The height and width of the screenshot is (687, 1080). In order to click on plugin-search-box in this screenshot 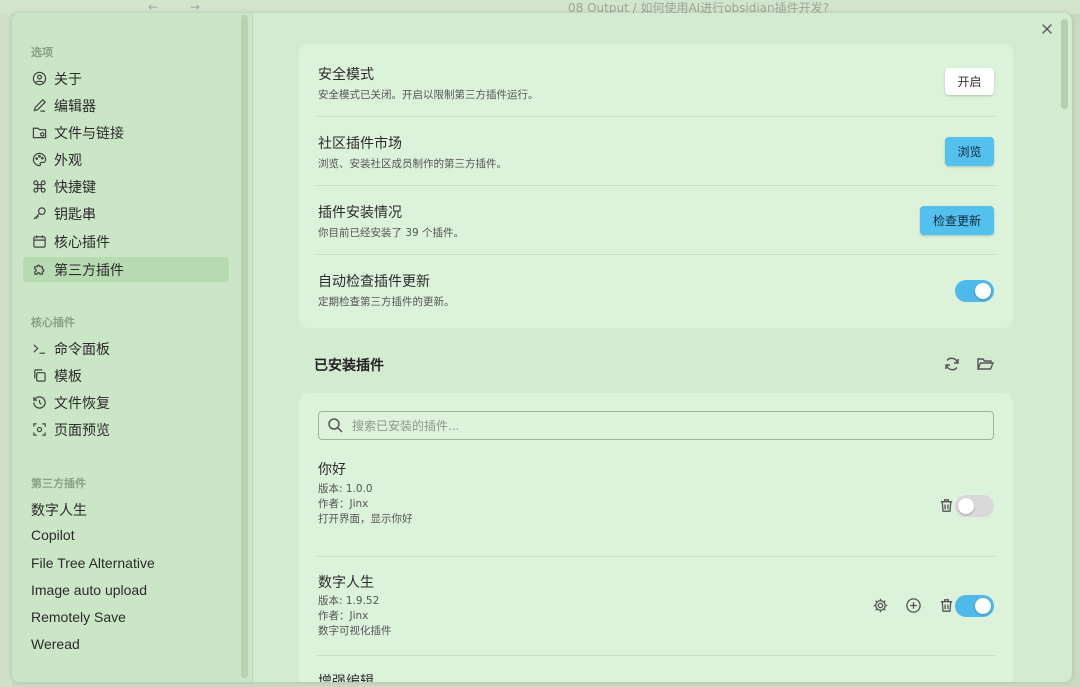, I will do `click(656, 425)`.